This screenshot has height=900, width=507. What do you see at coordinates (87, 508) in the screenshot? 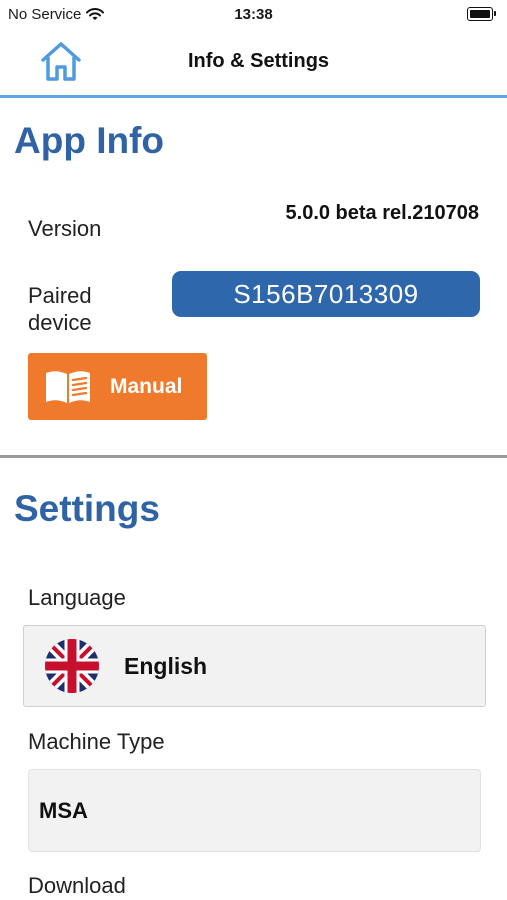
I see `settings-heading: Settings` at bounding box center [87, 508].